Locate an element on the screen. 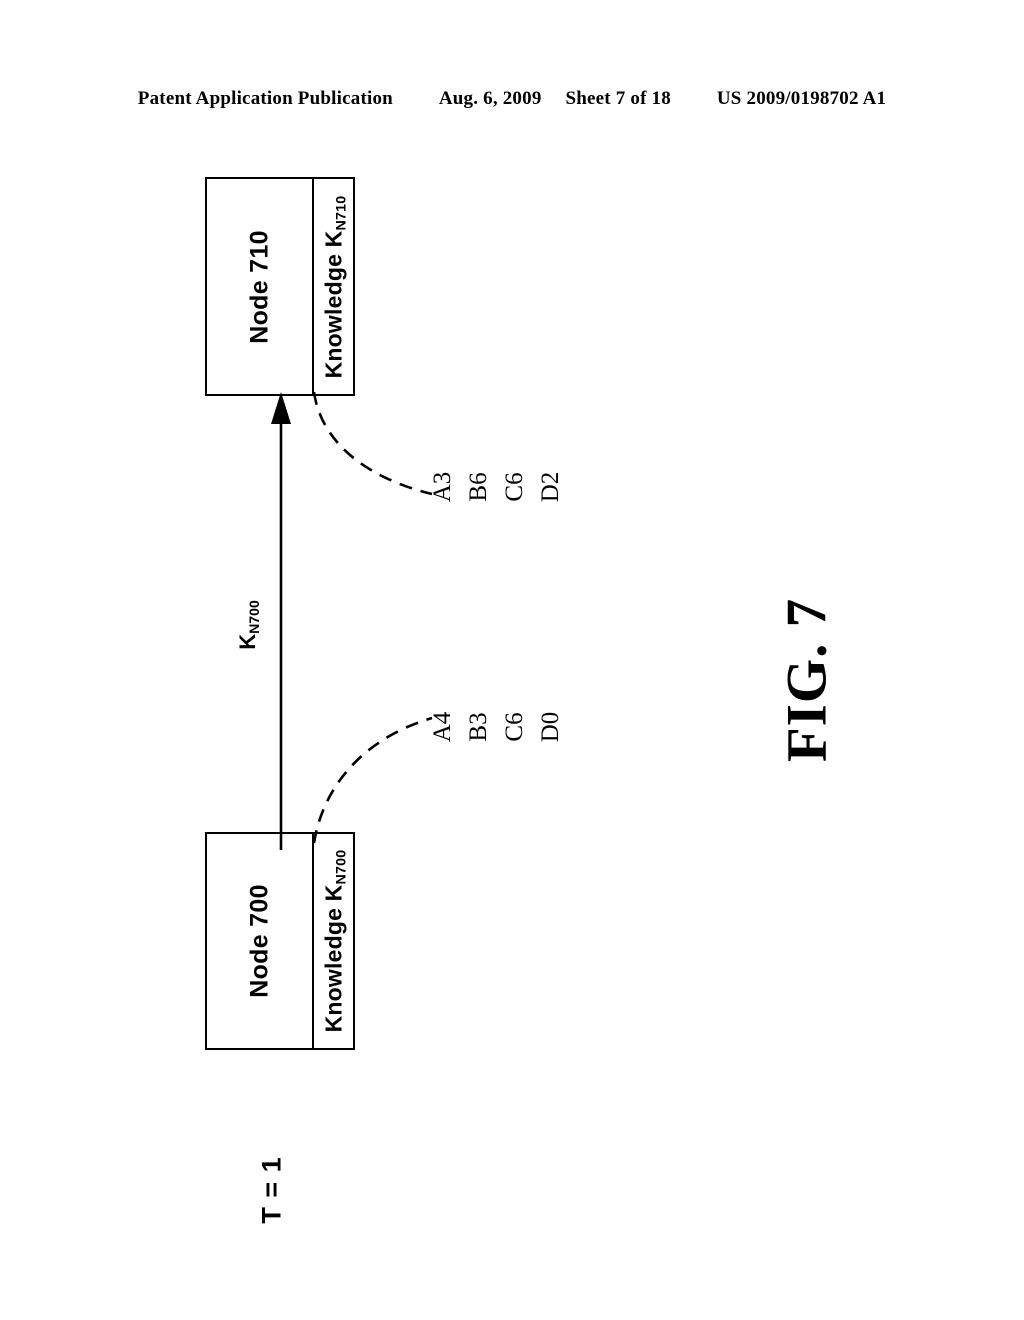 The image size is (1024, 1320). node-700-title: Node 700 is located at coordinates (259, 941).